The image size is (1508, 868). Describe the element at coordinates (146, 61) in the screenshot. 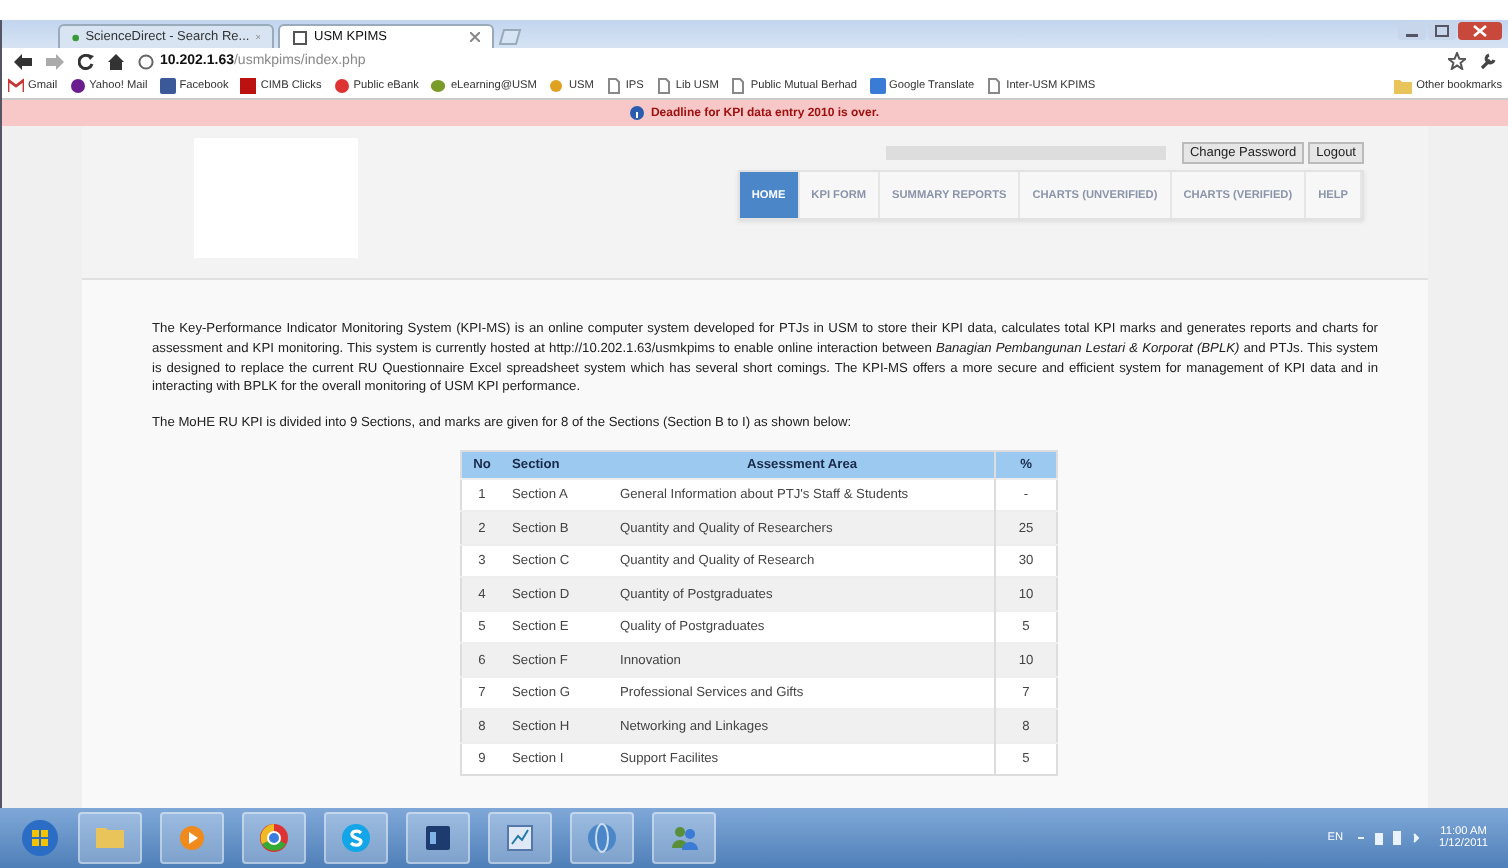

I see `page-info-icon` at that location.